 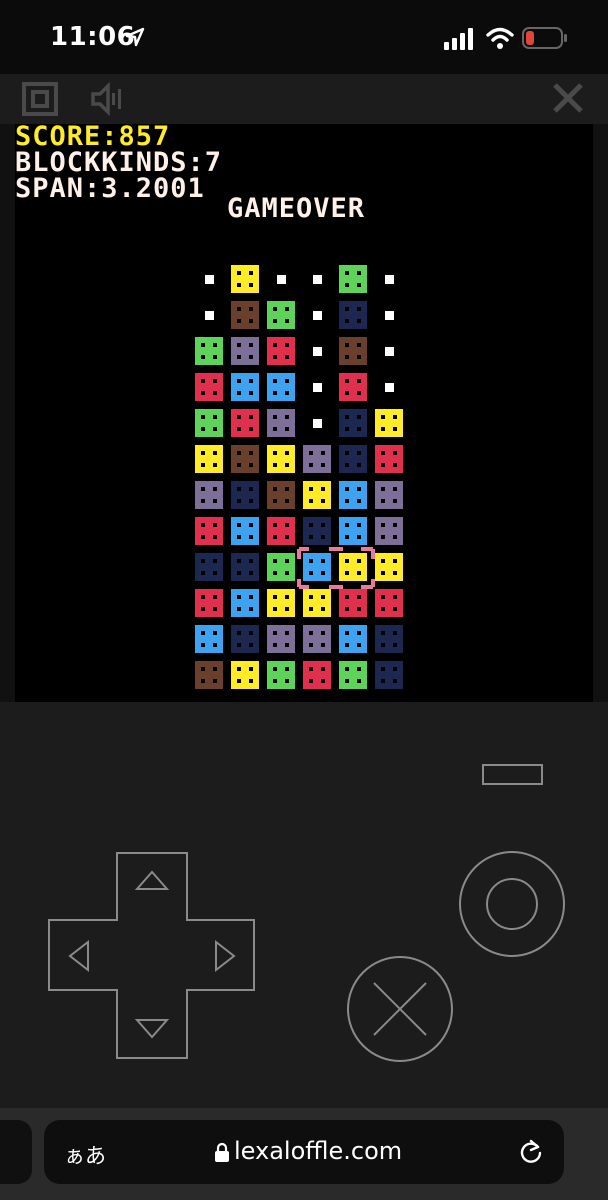 I want to click on x-button, so click(x=400, y=1009).